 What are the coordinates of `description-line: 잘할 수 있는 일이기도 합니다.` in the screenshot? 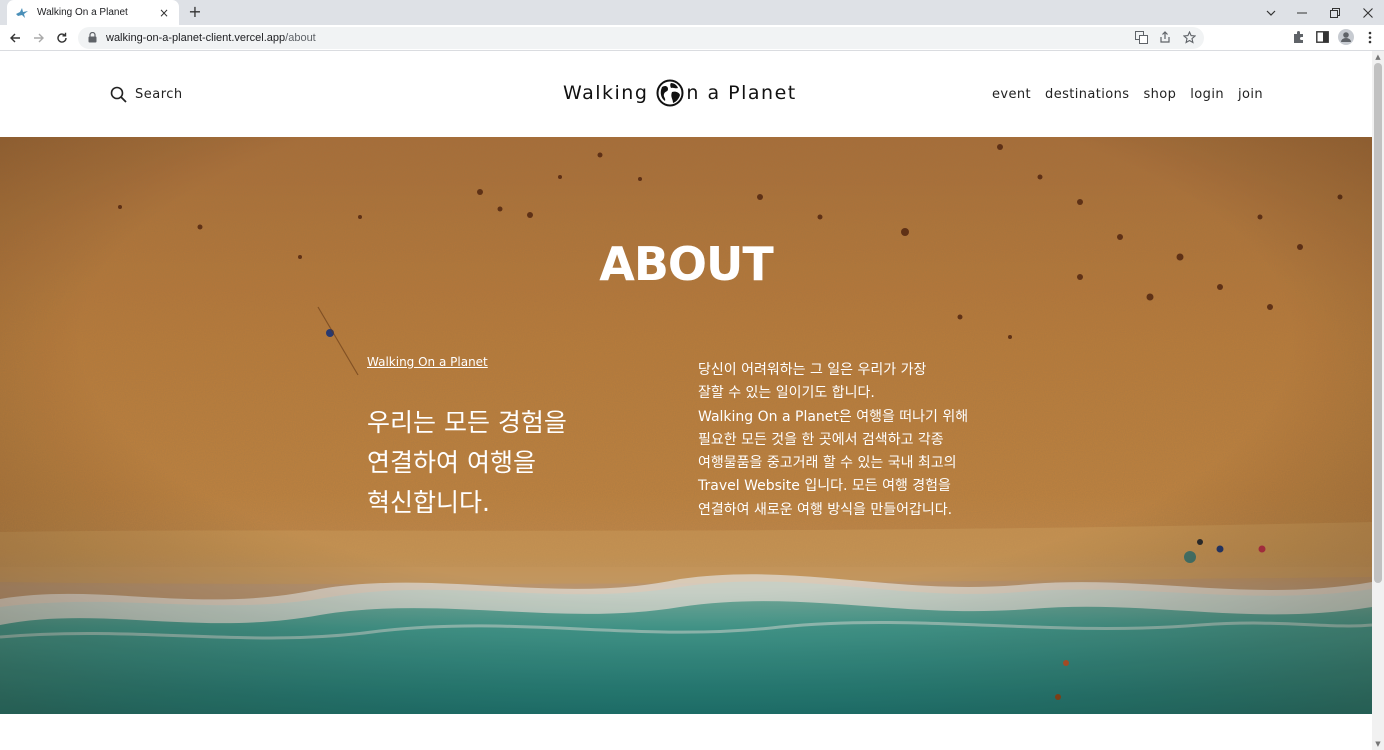 It's located at (786, 393).